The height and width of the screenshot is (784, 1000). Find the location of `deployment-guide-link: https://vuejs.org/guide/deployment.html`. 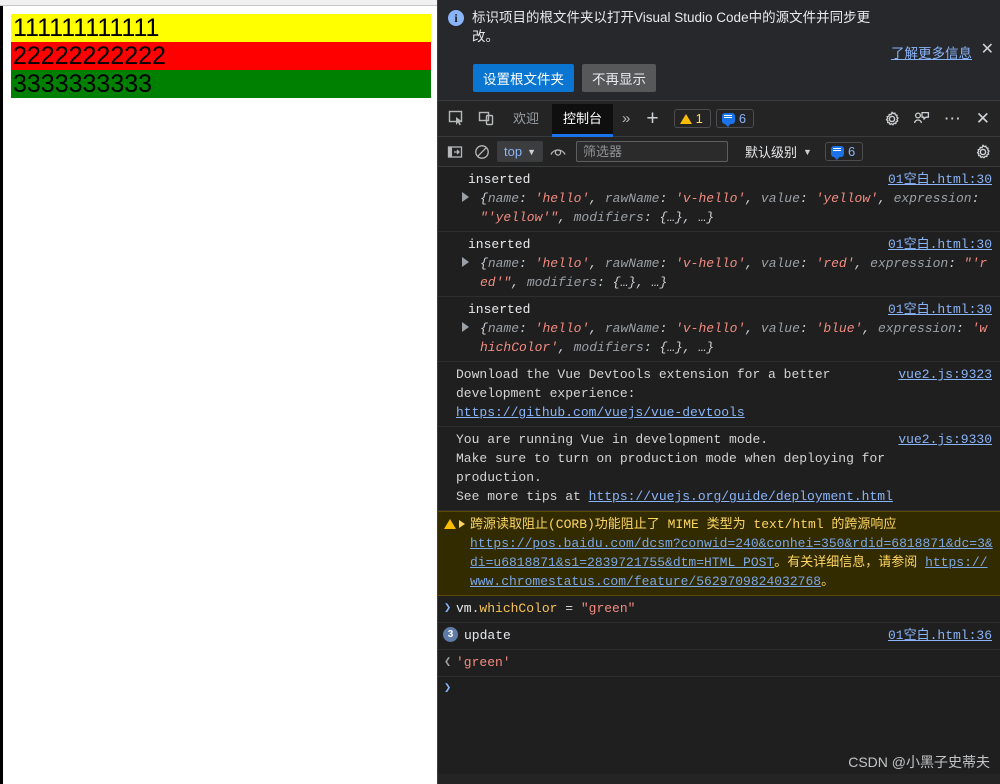

deployment-guide-link: https://vuejs.org/guide/deployment.html is located at coordinates (741, 496).